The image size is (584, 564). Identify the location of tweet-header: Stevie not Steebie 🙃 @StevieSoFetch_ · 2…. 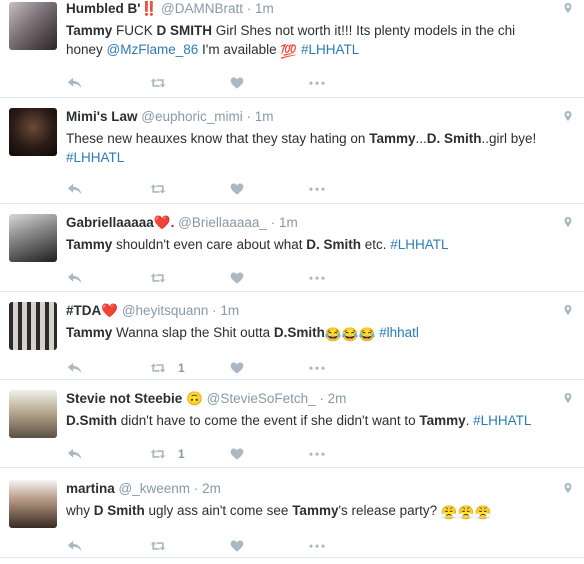
(310, 399).